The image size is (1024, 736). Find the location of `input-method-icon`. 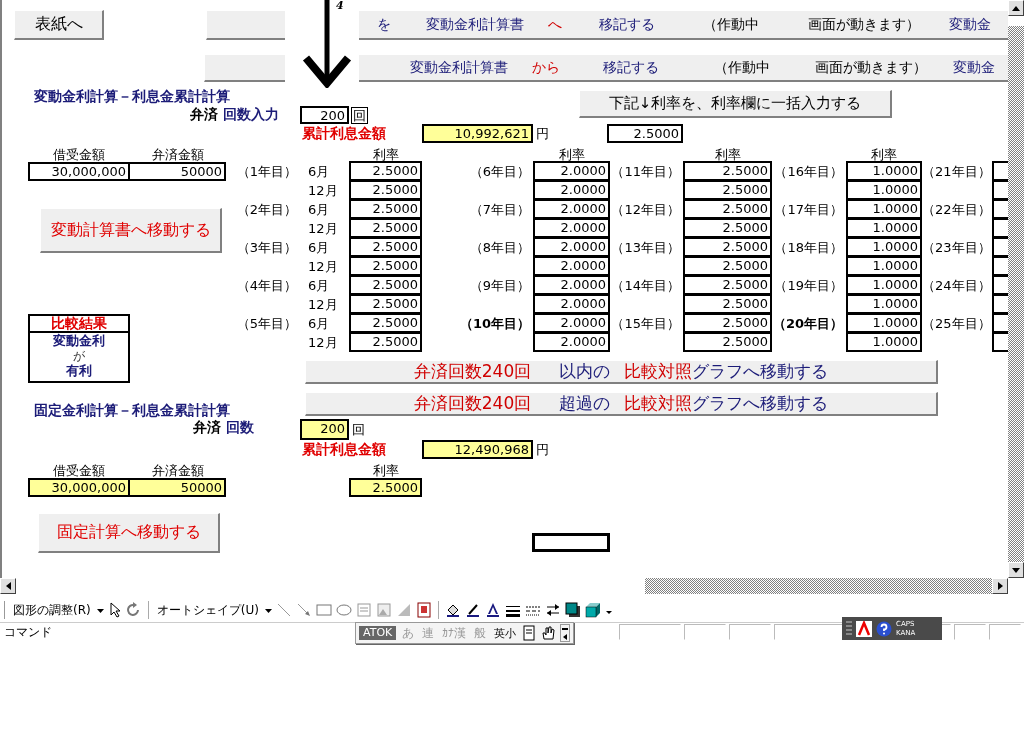

input-method-icon is located at coordinates (864, 628).